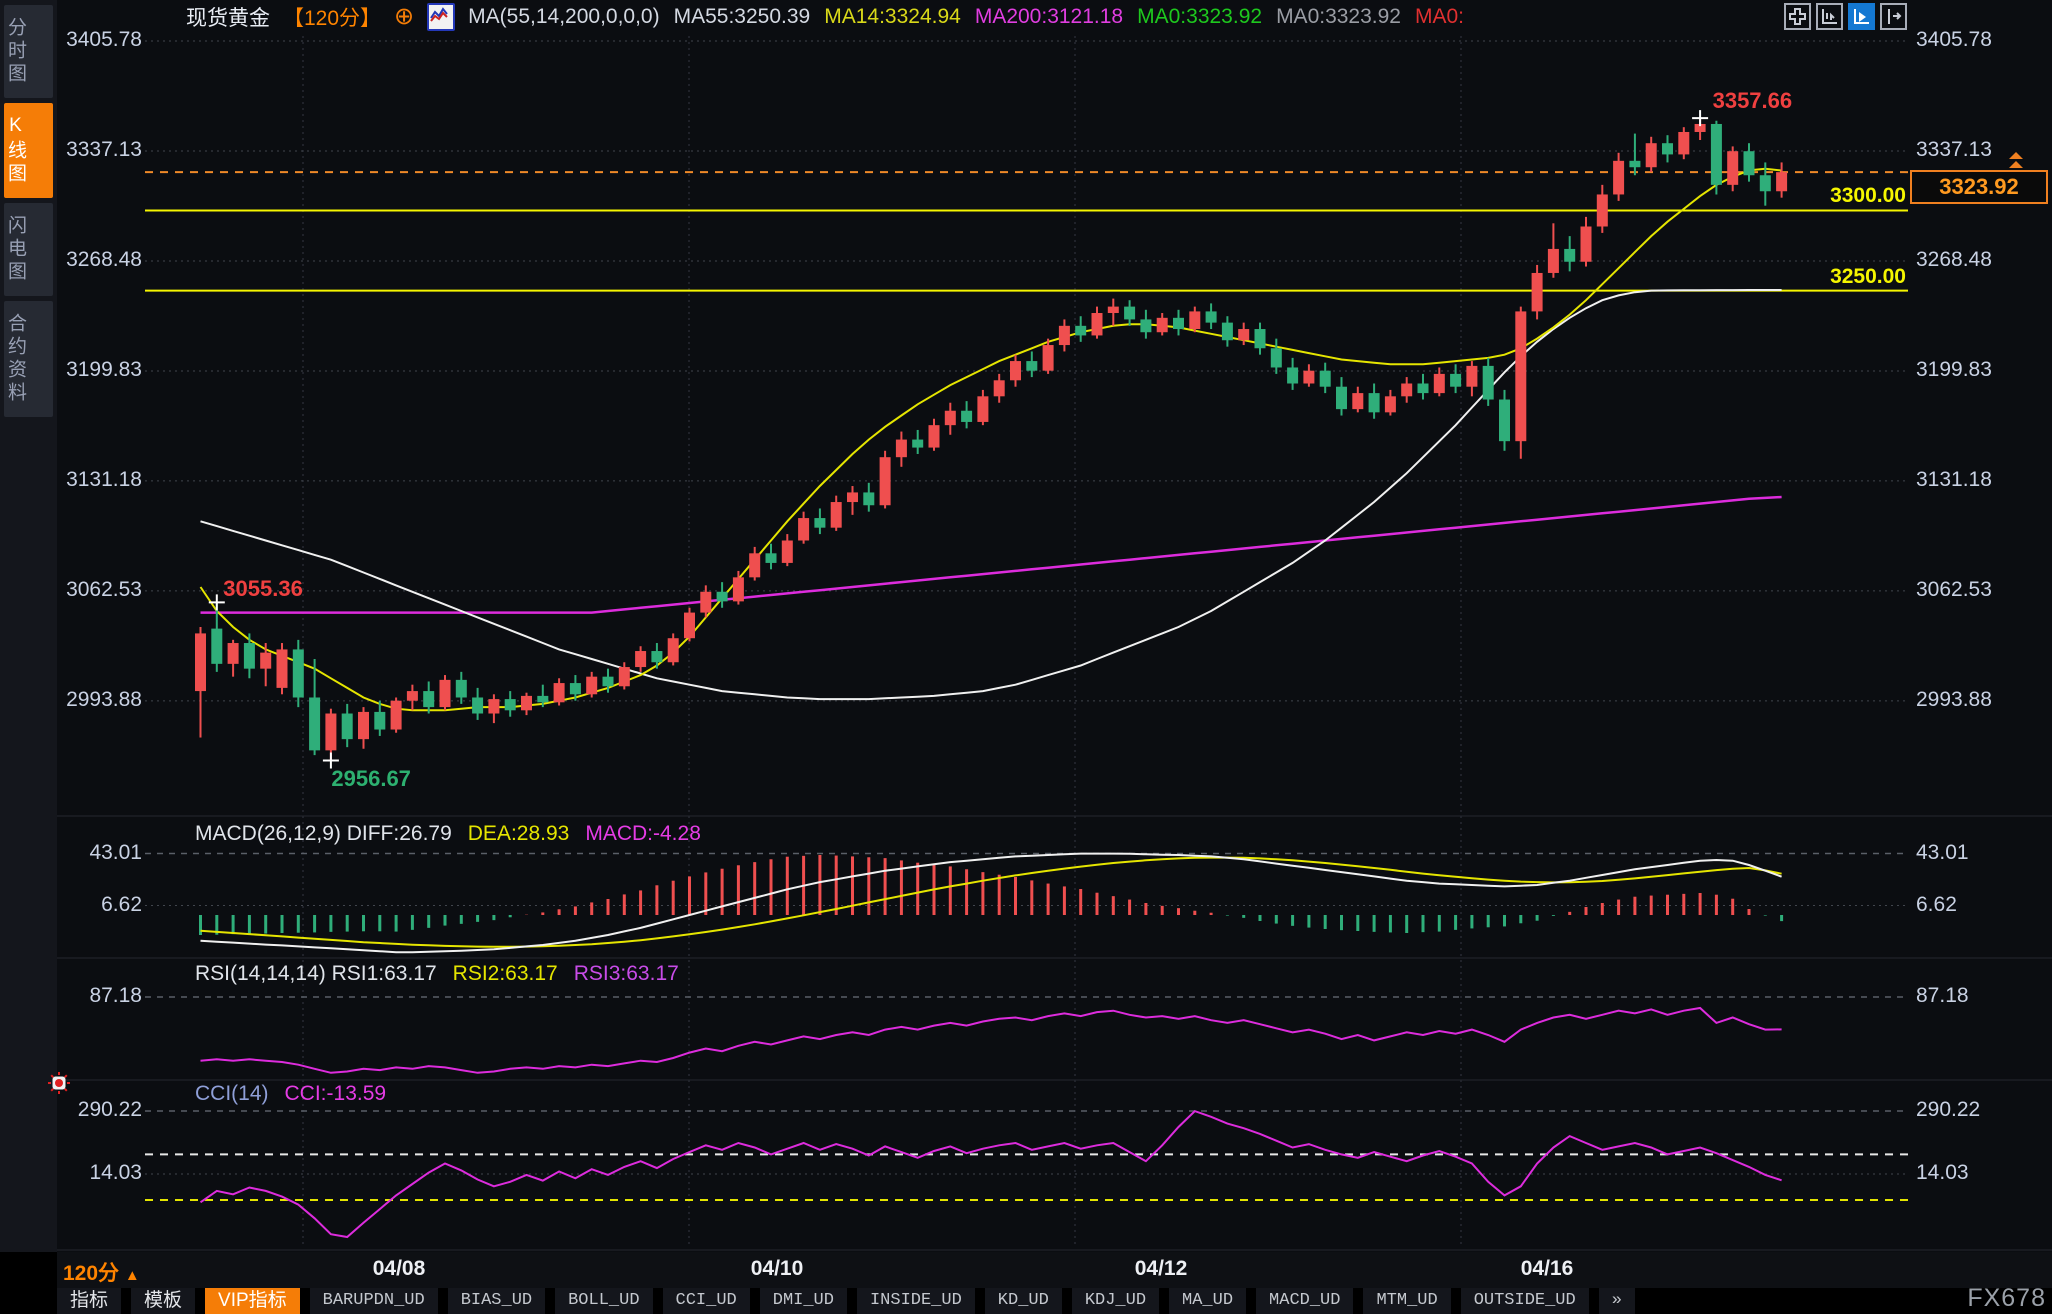 This screenshot has height=1314, width=2052. I want to click on rsi-line, so click(991, 1040).